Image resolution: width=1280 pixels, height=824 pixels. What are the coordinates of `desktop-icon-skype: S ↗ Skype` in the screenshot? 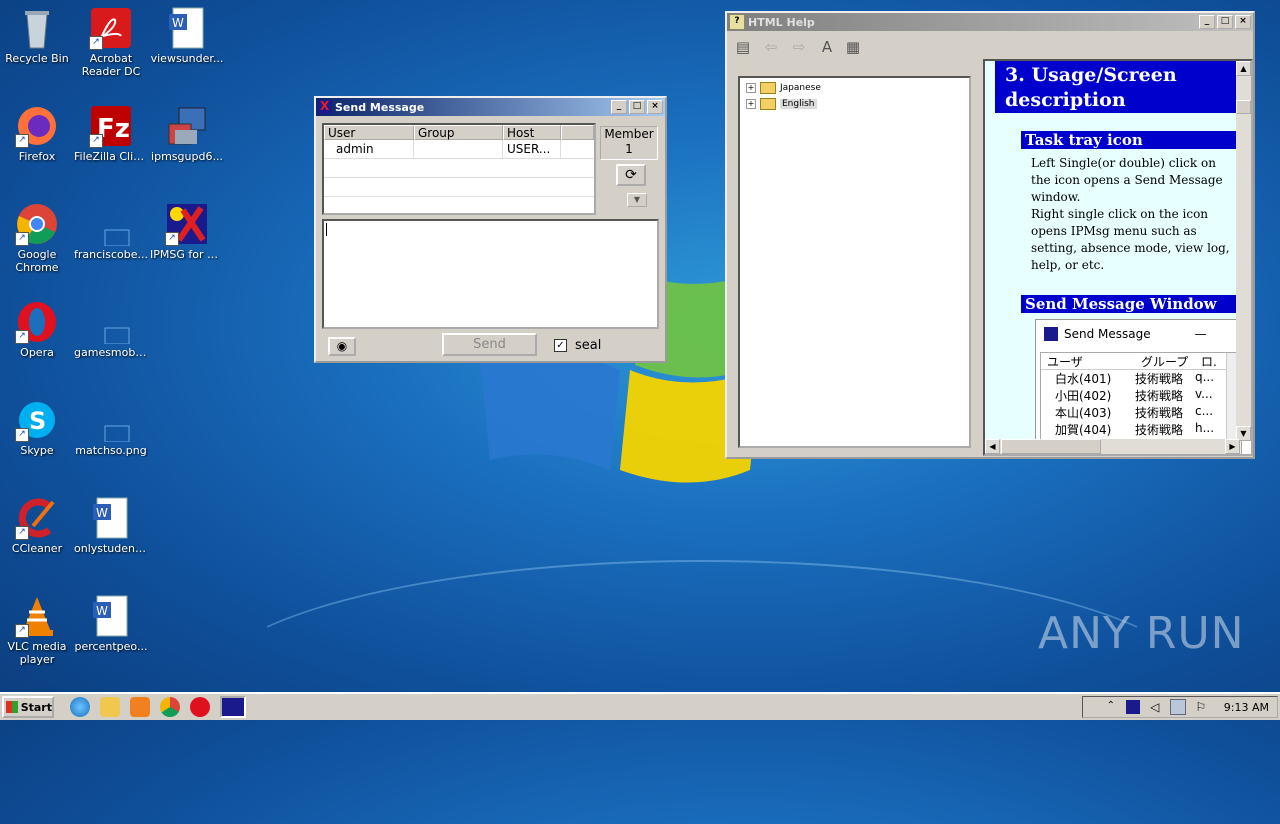 It's located at (37, 427).